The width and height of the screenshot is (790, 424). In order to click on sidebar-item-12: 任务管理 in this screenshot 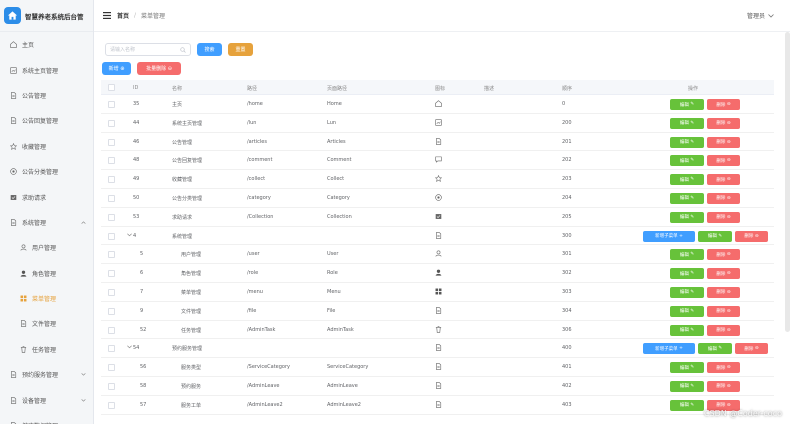, I will do `click(46, 349)`.